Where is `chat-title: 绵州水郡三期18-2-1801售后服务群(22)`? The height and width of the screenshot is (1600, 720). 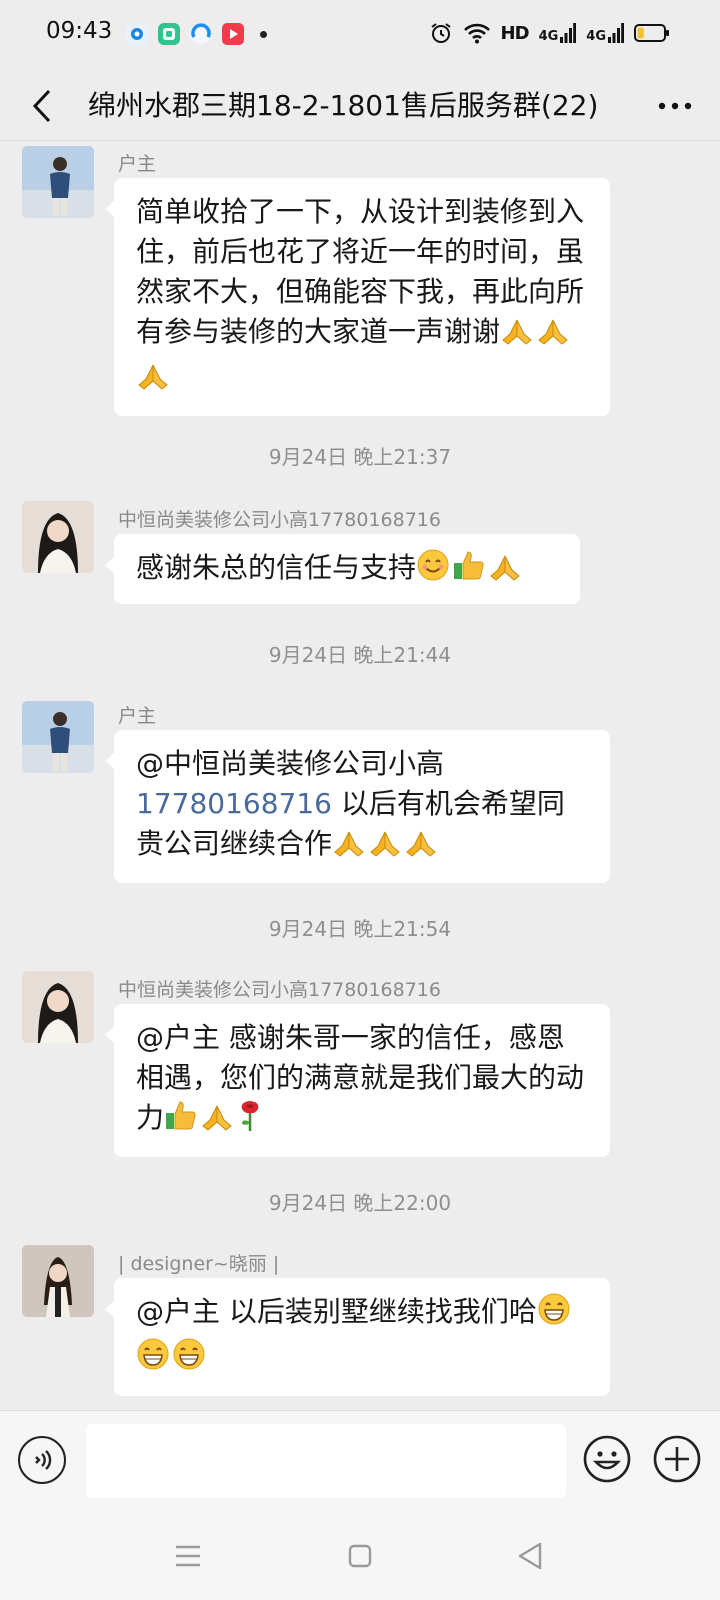 chat-title: 绵州水郡三期18-2-1801售后服务群(22) is located at coordinates (343, 105).